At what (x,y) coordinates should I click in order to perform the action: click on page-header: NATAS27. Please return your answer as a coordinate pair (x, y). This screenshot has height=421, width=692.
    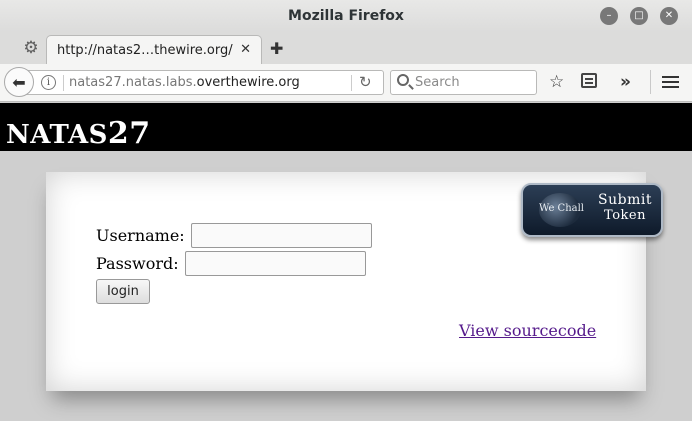
    Looking at the image, I should click on (346, 127).